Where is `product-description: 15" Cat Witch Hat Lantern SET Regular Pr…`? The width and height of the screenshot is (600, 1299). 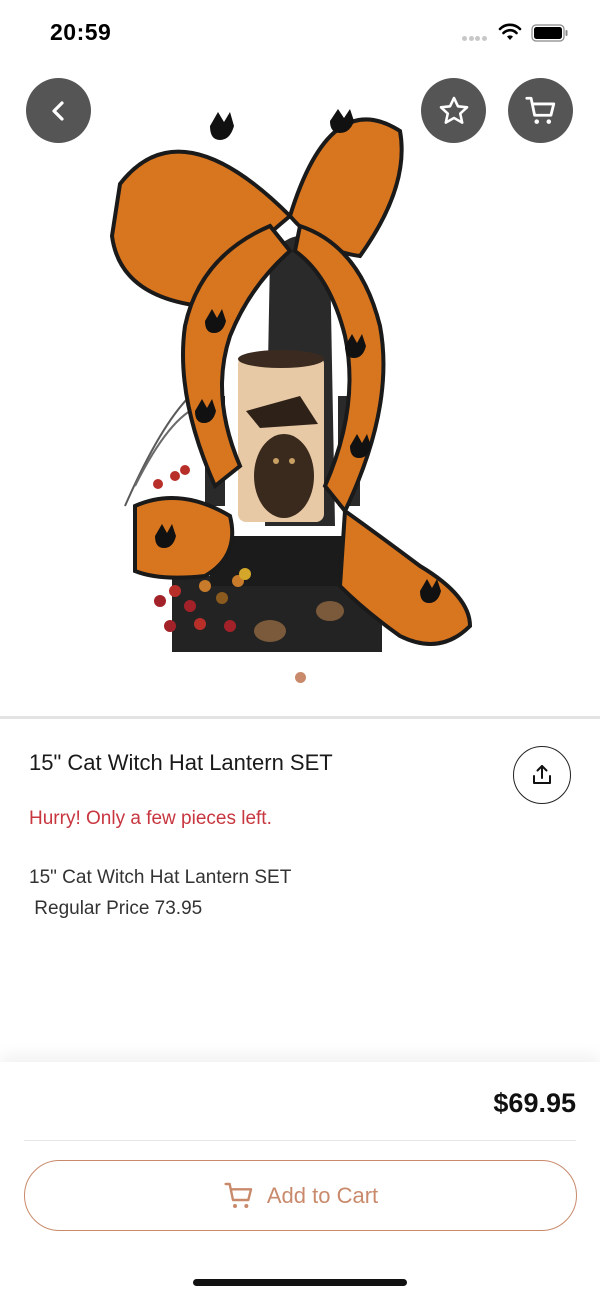
product-description: 15" Cat Witch Hat Lantern SET Regular Pr… is located at coordinates (160, 893).